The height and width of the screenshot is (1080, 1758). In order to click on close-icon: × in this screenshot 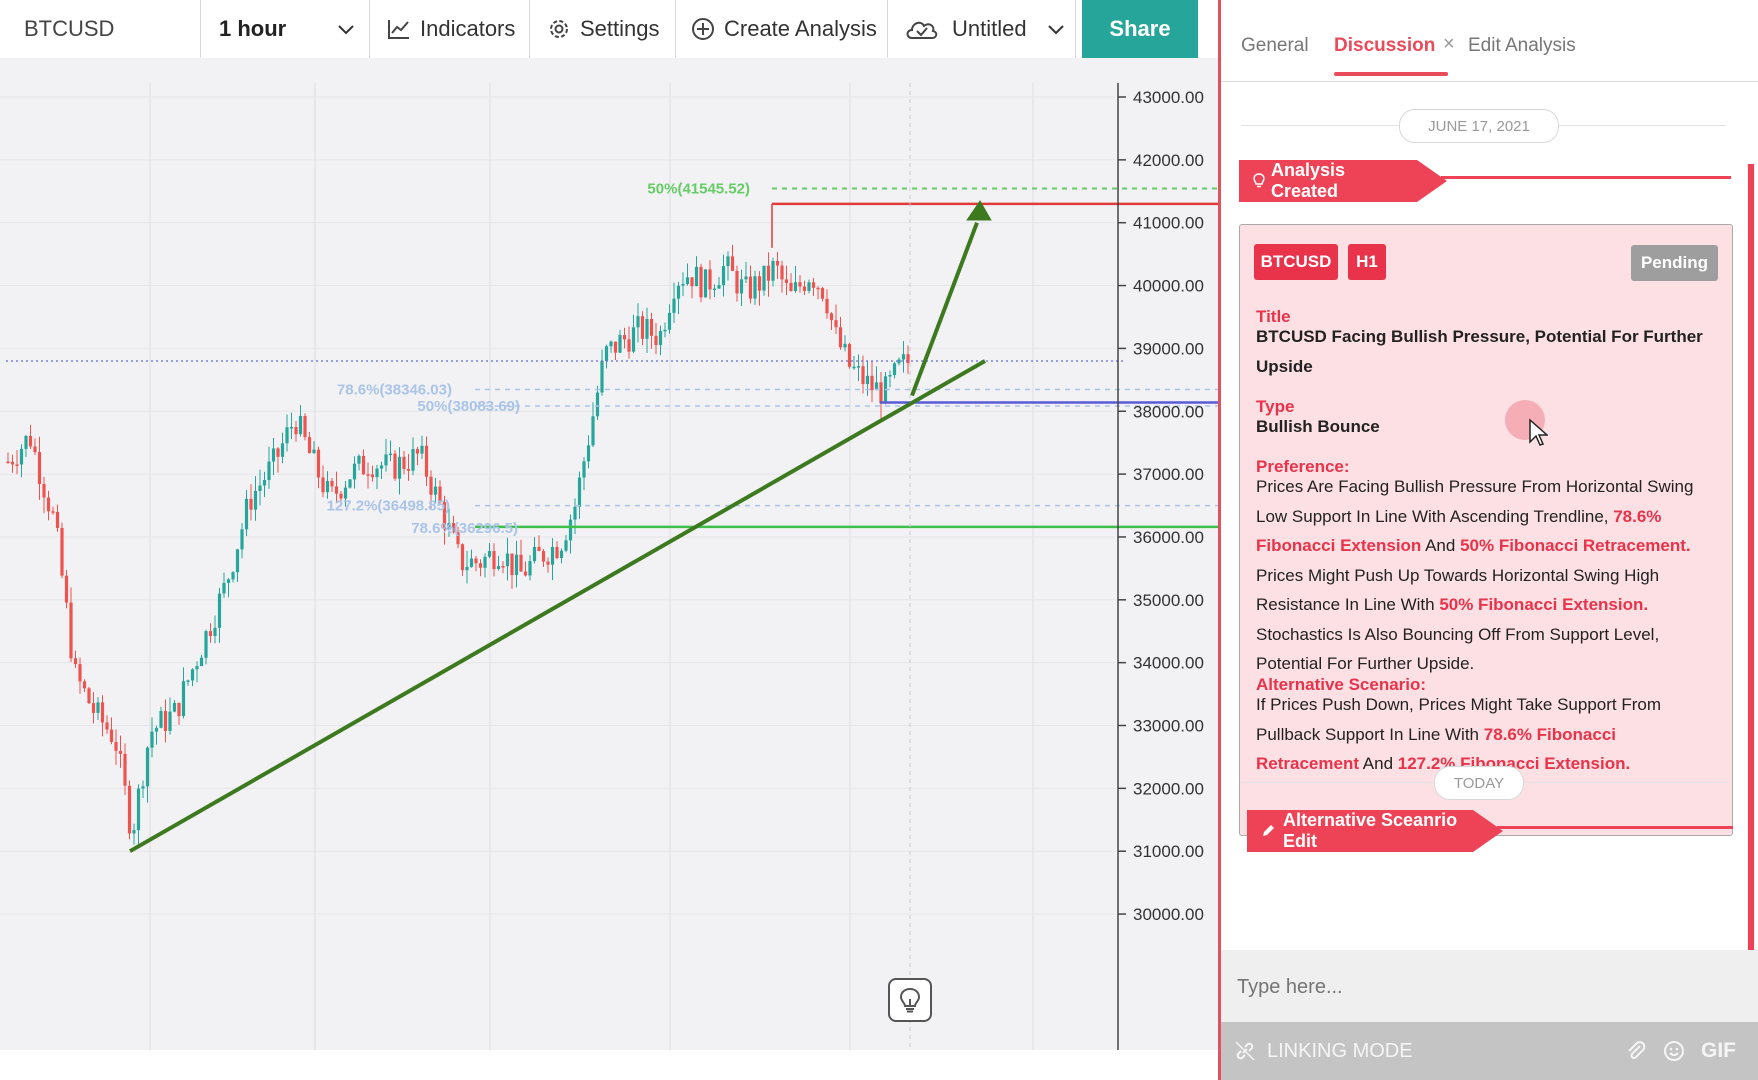, I will do `click(1449, 44)`.